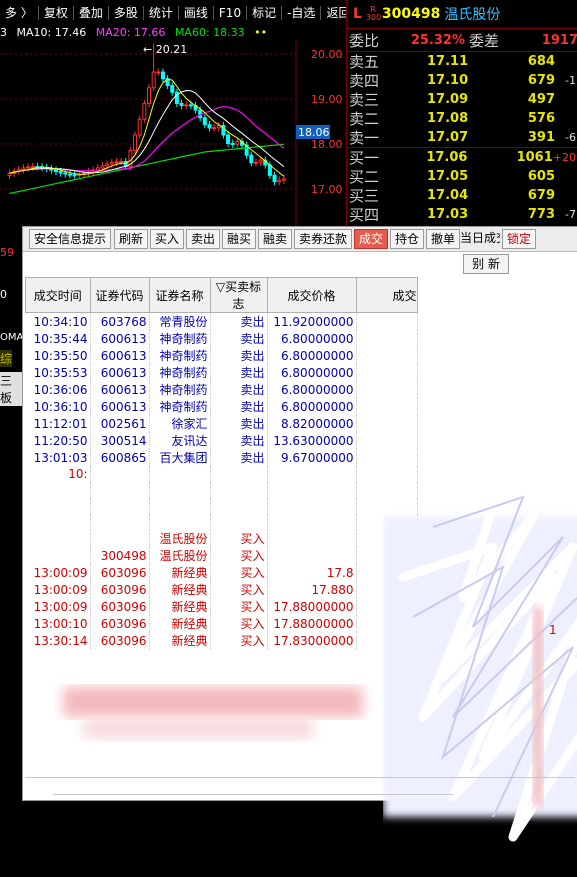  What do you see at coordinates (3, 294) in the screenshot?
I see `left-val-2: 0` at bounding box center [3, 294].